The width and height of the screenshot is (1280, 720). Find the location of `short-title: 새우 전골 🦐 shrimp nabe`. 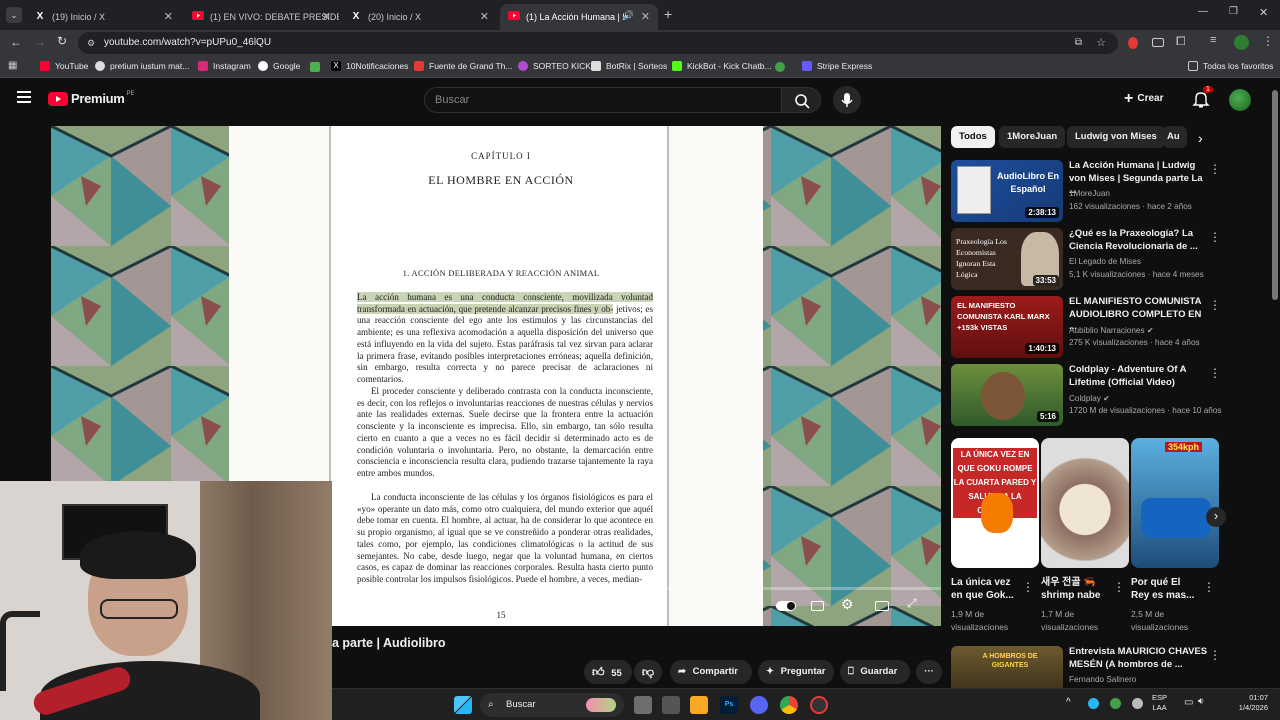

short-title: 새우 전골 🦐 shrimp nabe is located at coordinates (1076, 589).